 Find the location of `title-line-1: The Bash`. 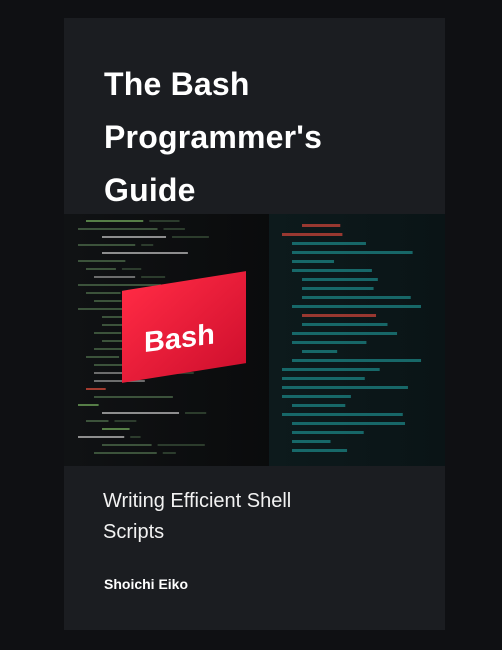

title-line-1: The Bash is located at coordinates (177, 84).